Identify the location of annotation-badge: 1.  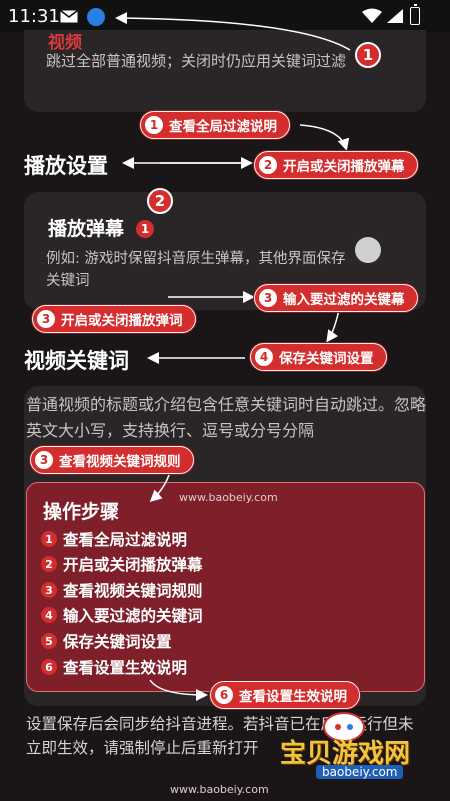
(368, 55).